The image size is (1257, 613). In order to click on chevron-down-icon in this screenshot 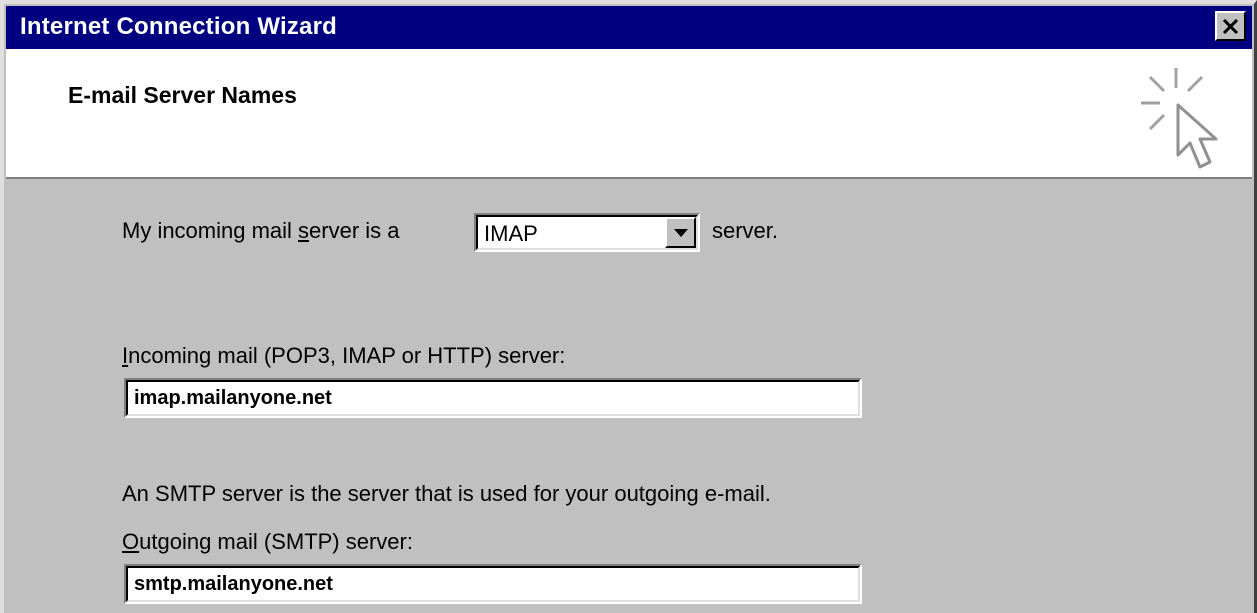, I will do `click(680, 232)`.